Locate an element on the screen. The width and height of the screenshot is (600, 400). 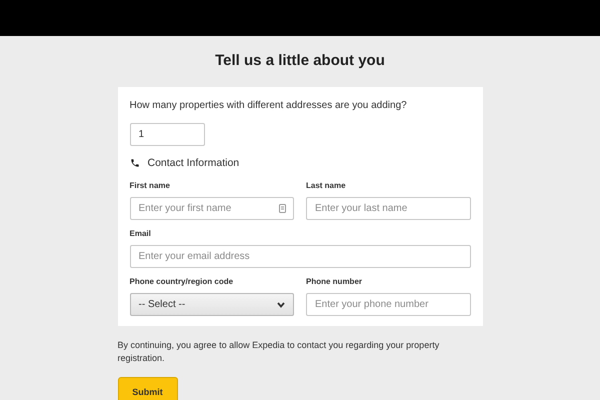
field-label: First name is located at coordinates (150, 186).